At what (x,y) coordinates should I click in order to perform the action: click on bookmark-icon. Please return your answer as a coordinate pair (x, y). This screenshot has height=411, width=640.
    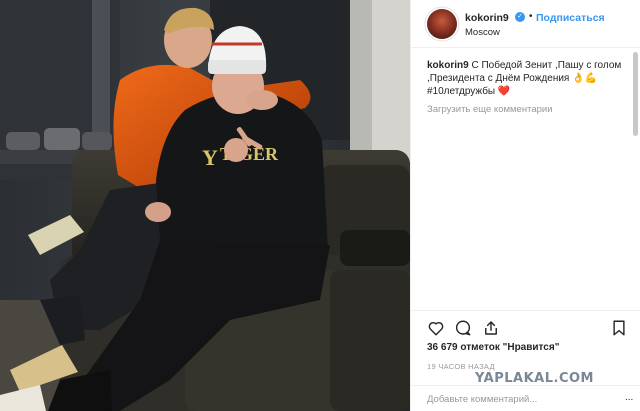
    Looking at the image, I should click on (619, 328).